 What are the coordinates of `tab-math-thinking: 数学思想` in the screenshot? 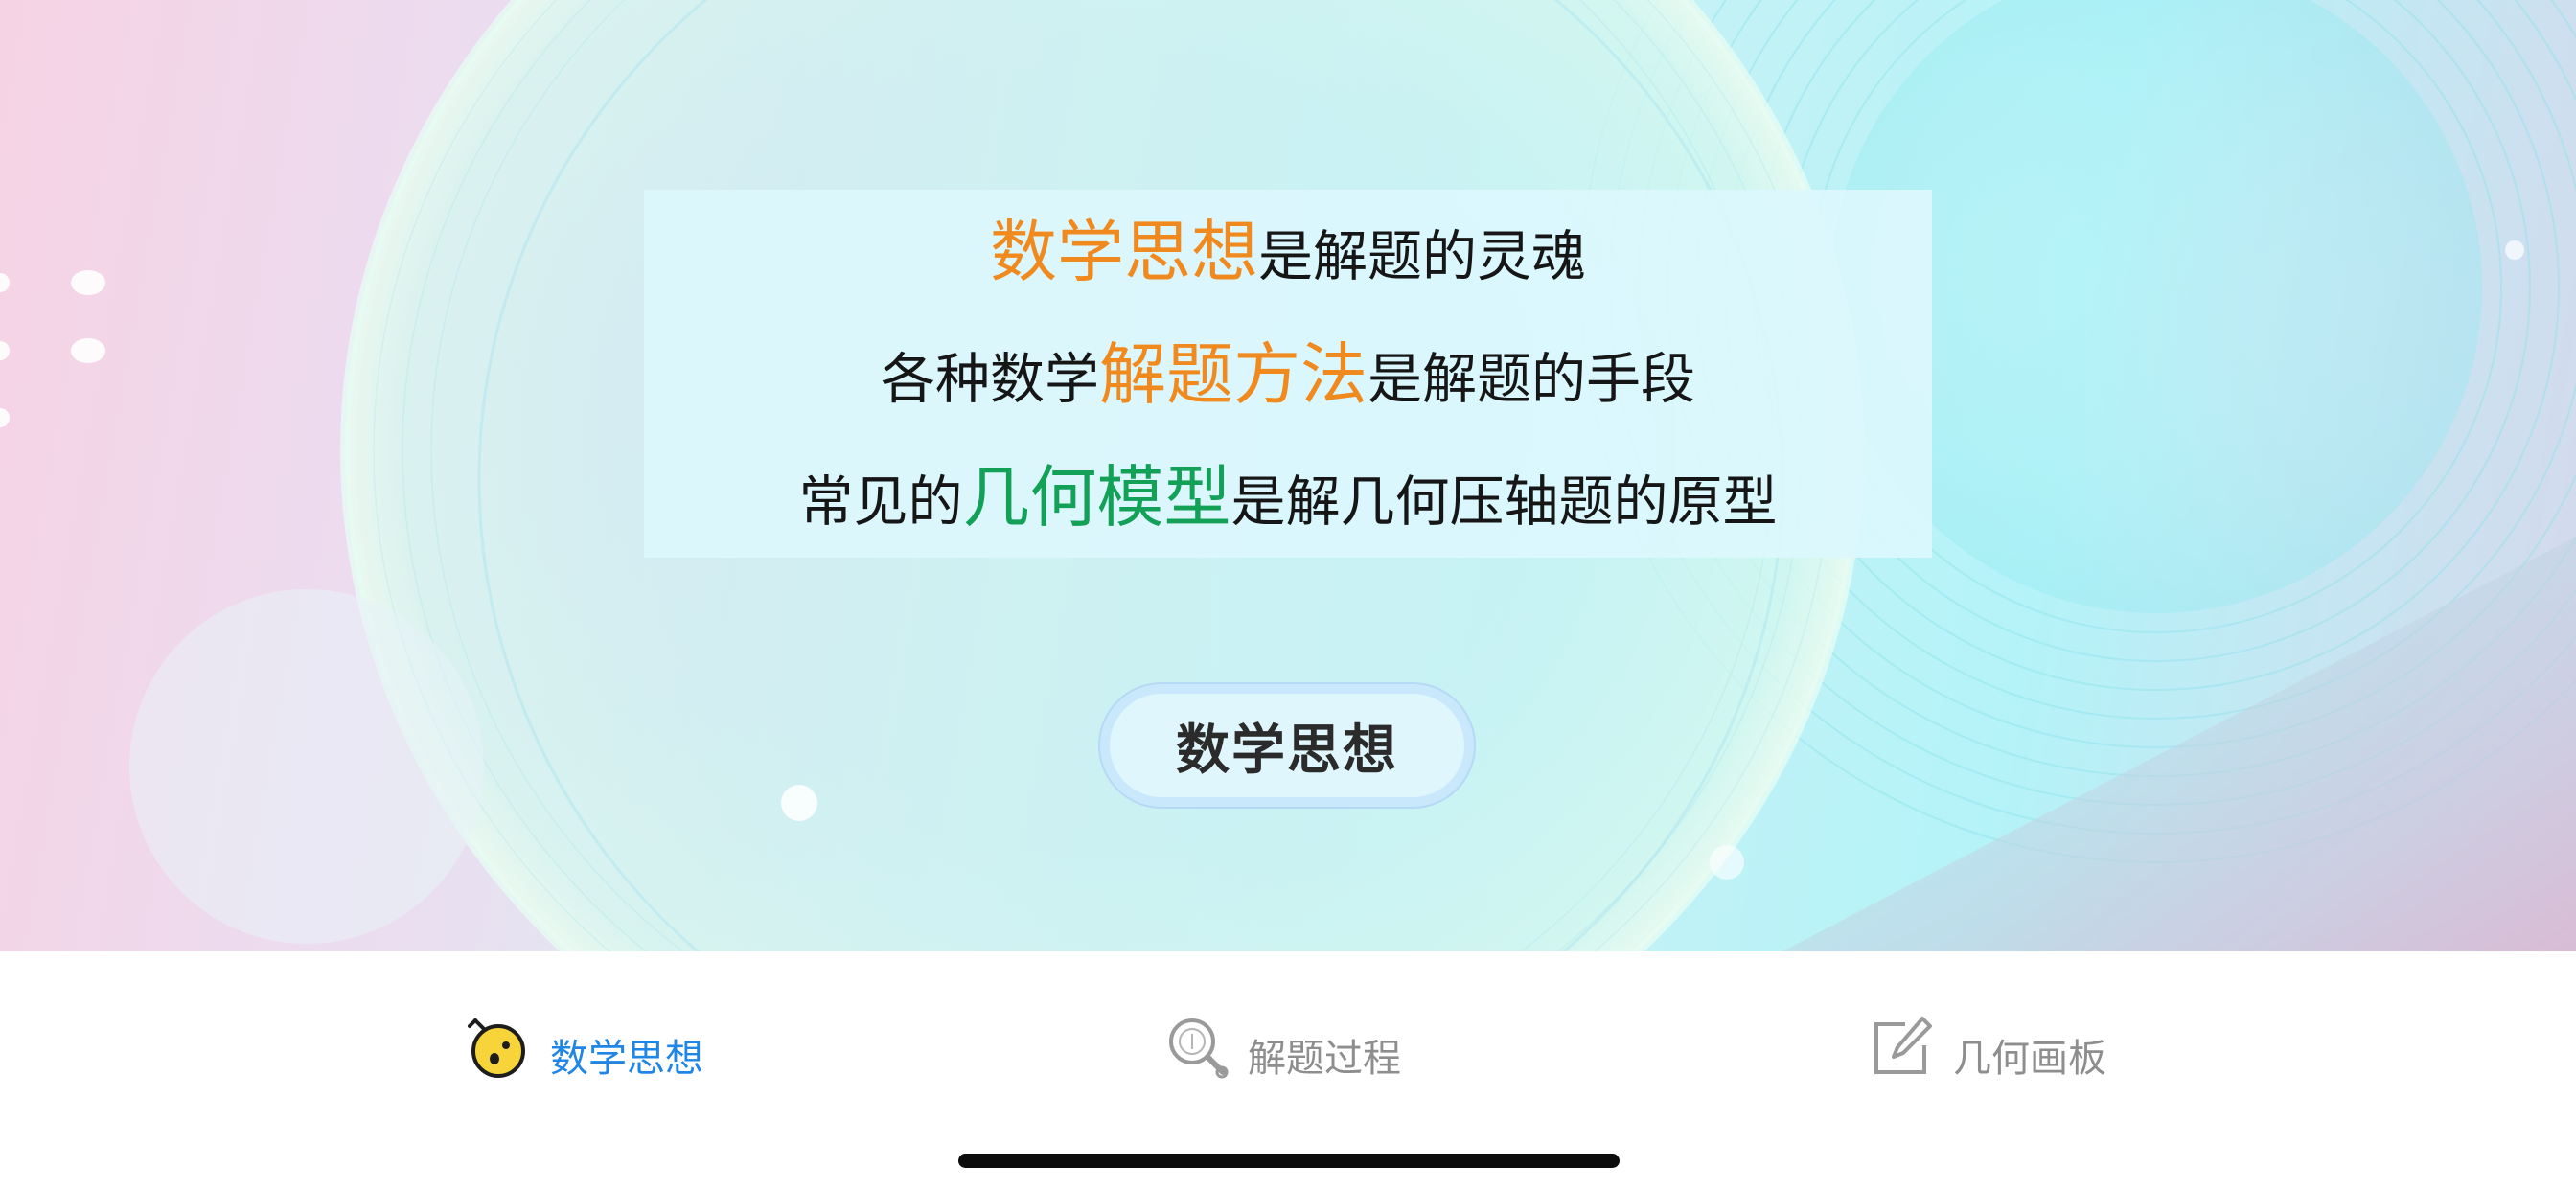 It's located at (584, 1047).